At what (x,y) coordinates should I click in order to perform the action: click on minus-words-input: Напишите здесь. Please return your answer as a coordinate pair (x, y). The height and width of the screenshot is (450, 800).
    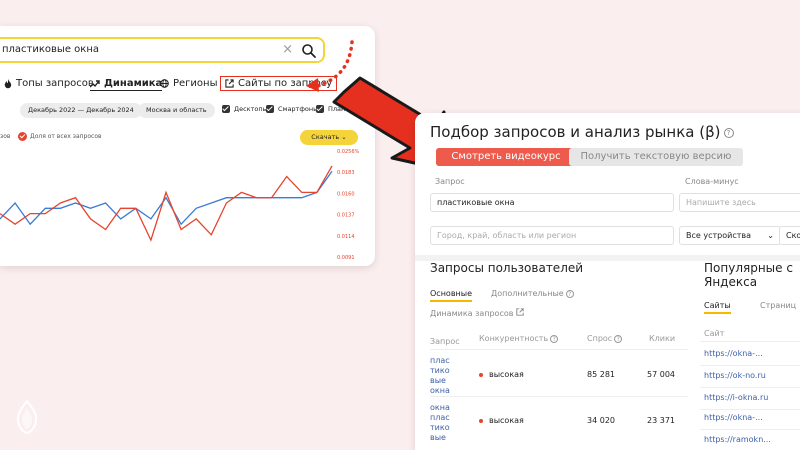
    Looking at the image, I should click on (739, 202).